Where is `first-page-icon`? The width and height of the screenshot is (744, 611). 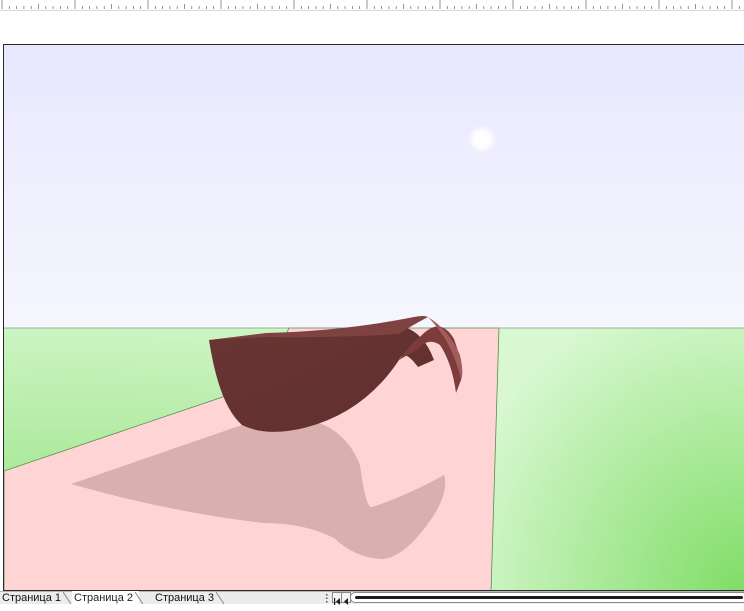
first-page-icon is located at coordinates (337, 601).